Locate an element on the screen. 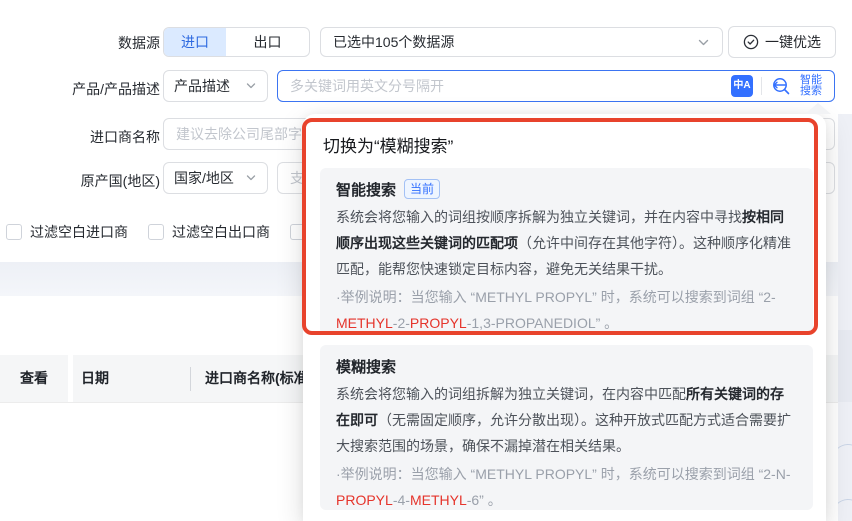  one-click-optimize-label: 一键优选 is located at coordinates (793, 42).